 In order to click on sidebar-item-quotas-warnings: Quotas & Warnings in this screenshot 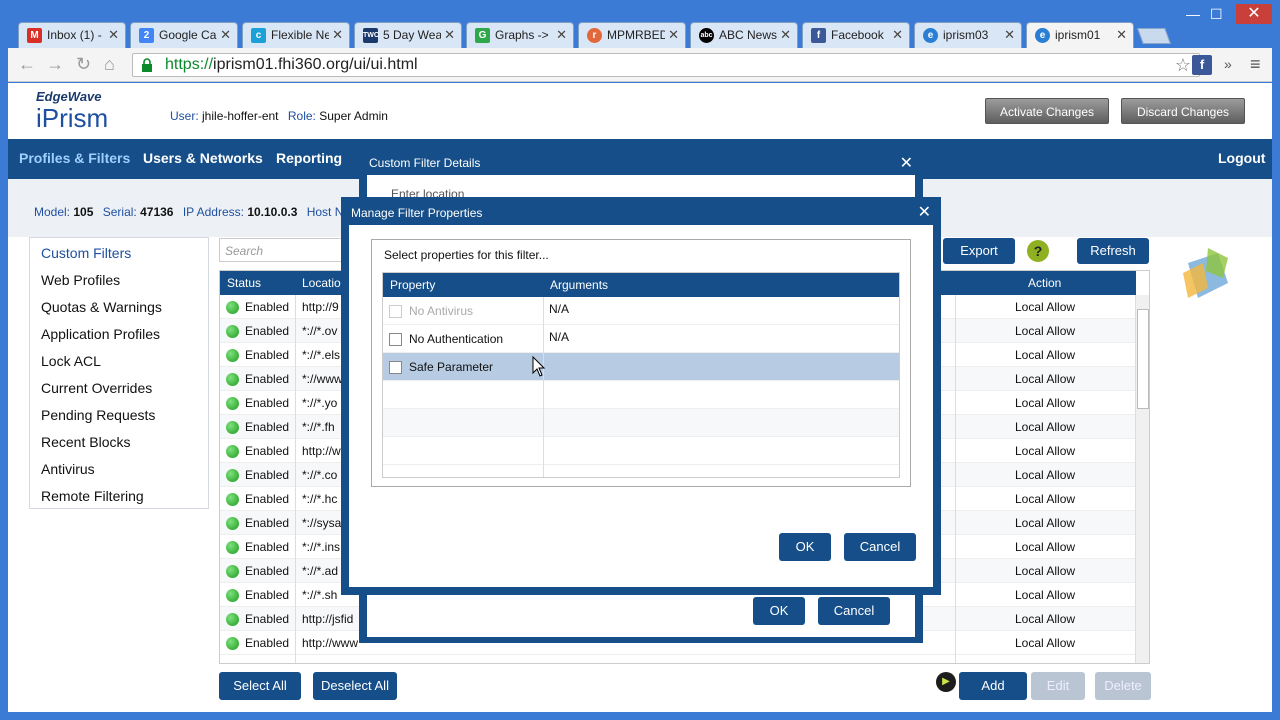, I will do `click(101, 307)`.